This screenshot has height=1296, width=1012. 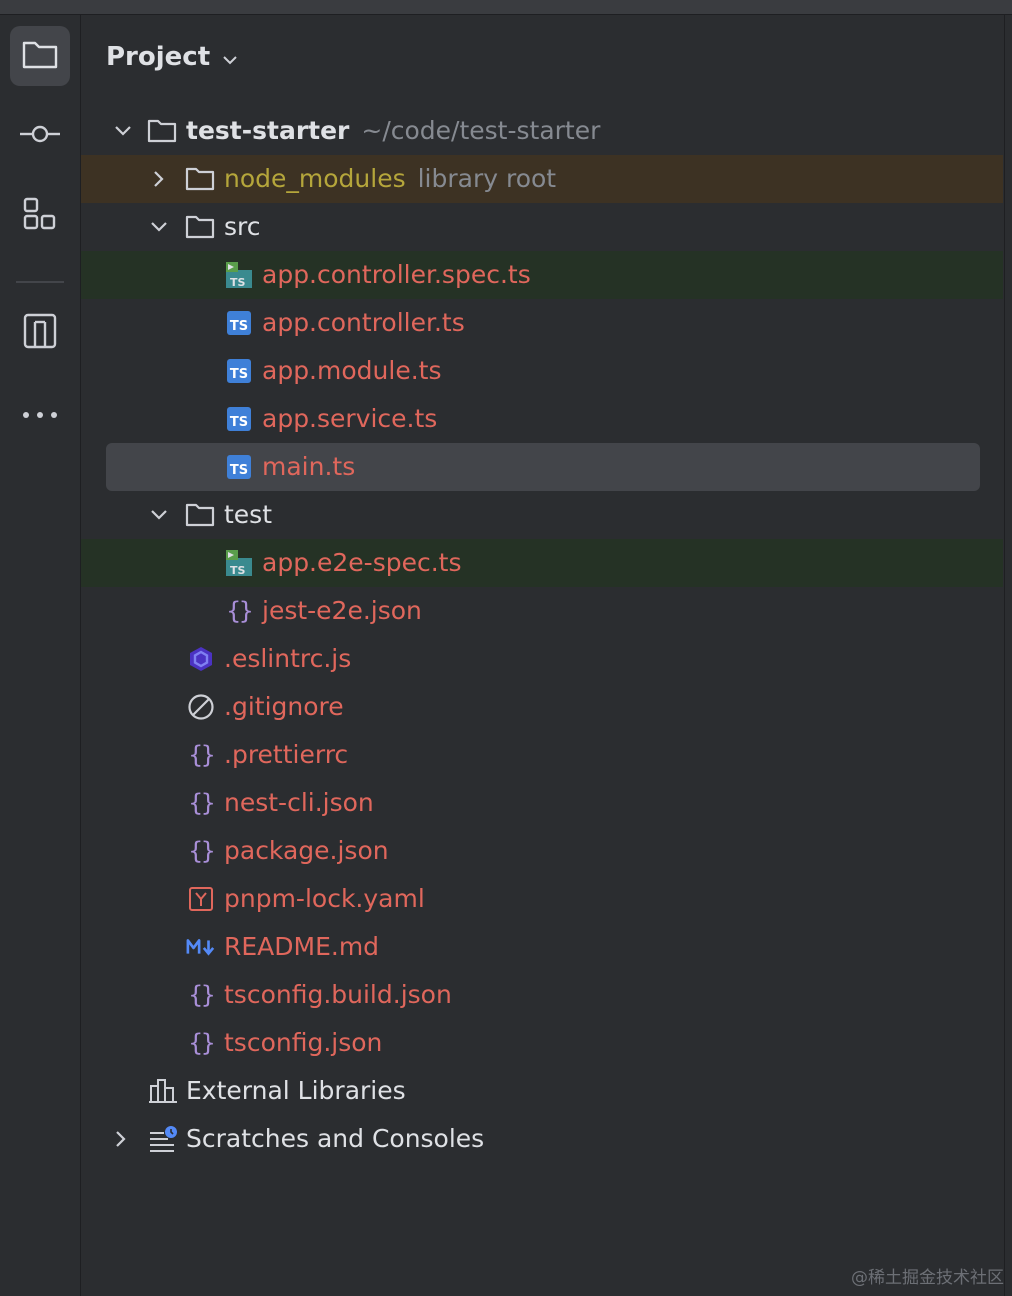 I want to click on panel-right-edge, so click(x=1008, y=655).